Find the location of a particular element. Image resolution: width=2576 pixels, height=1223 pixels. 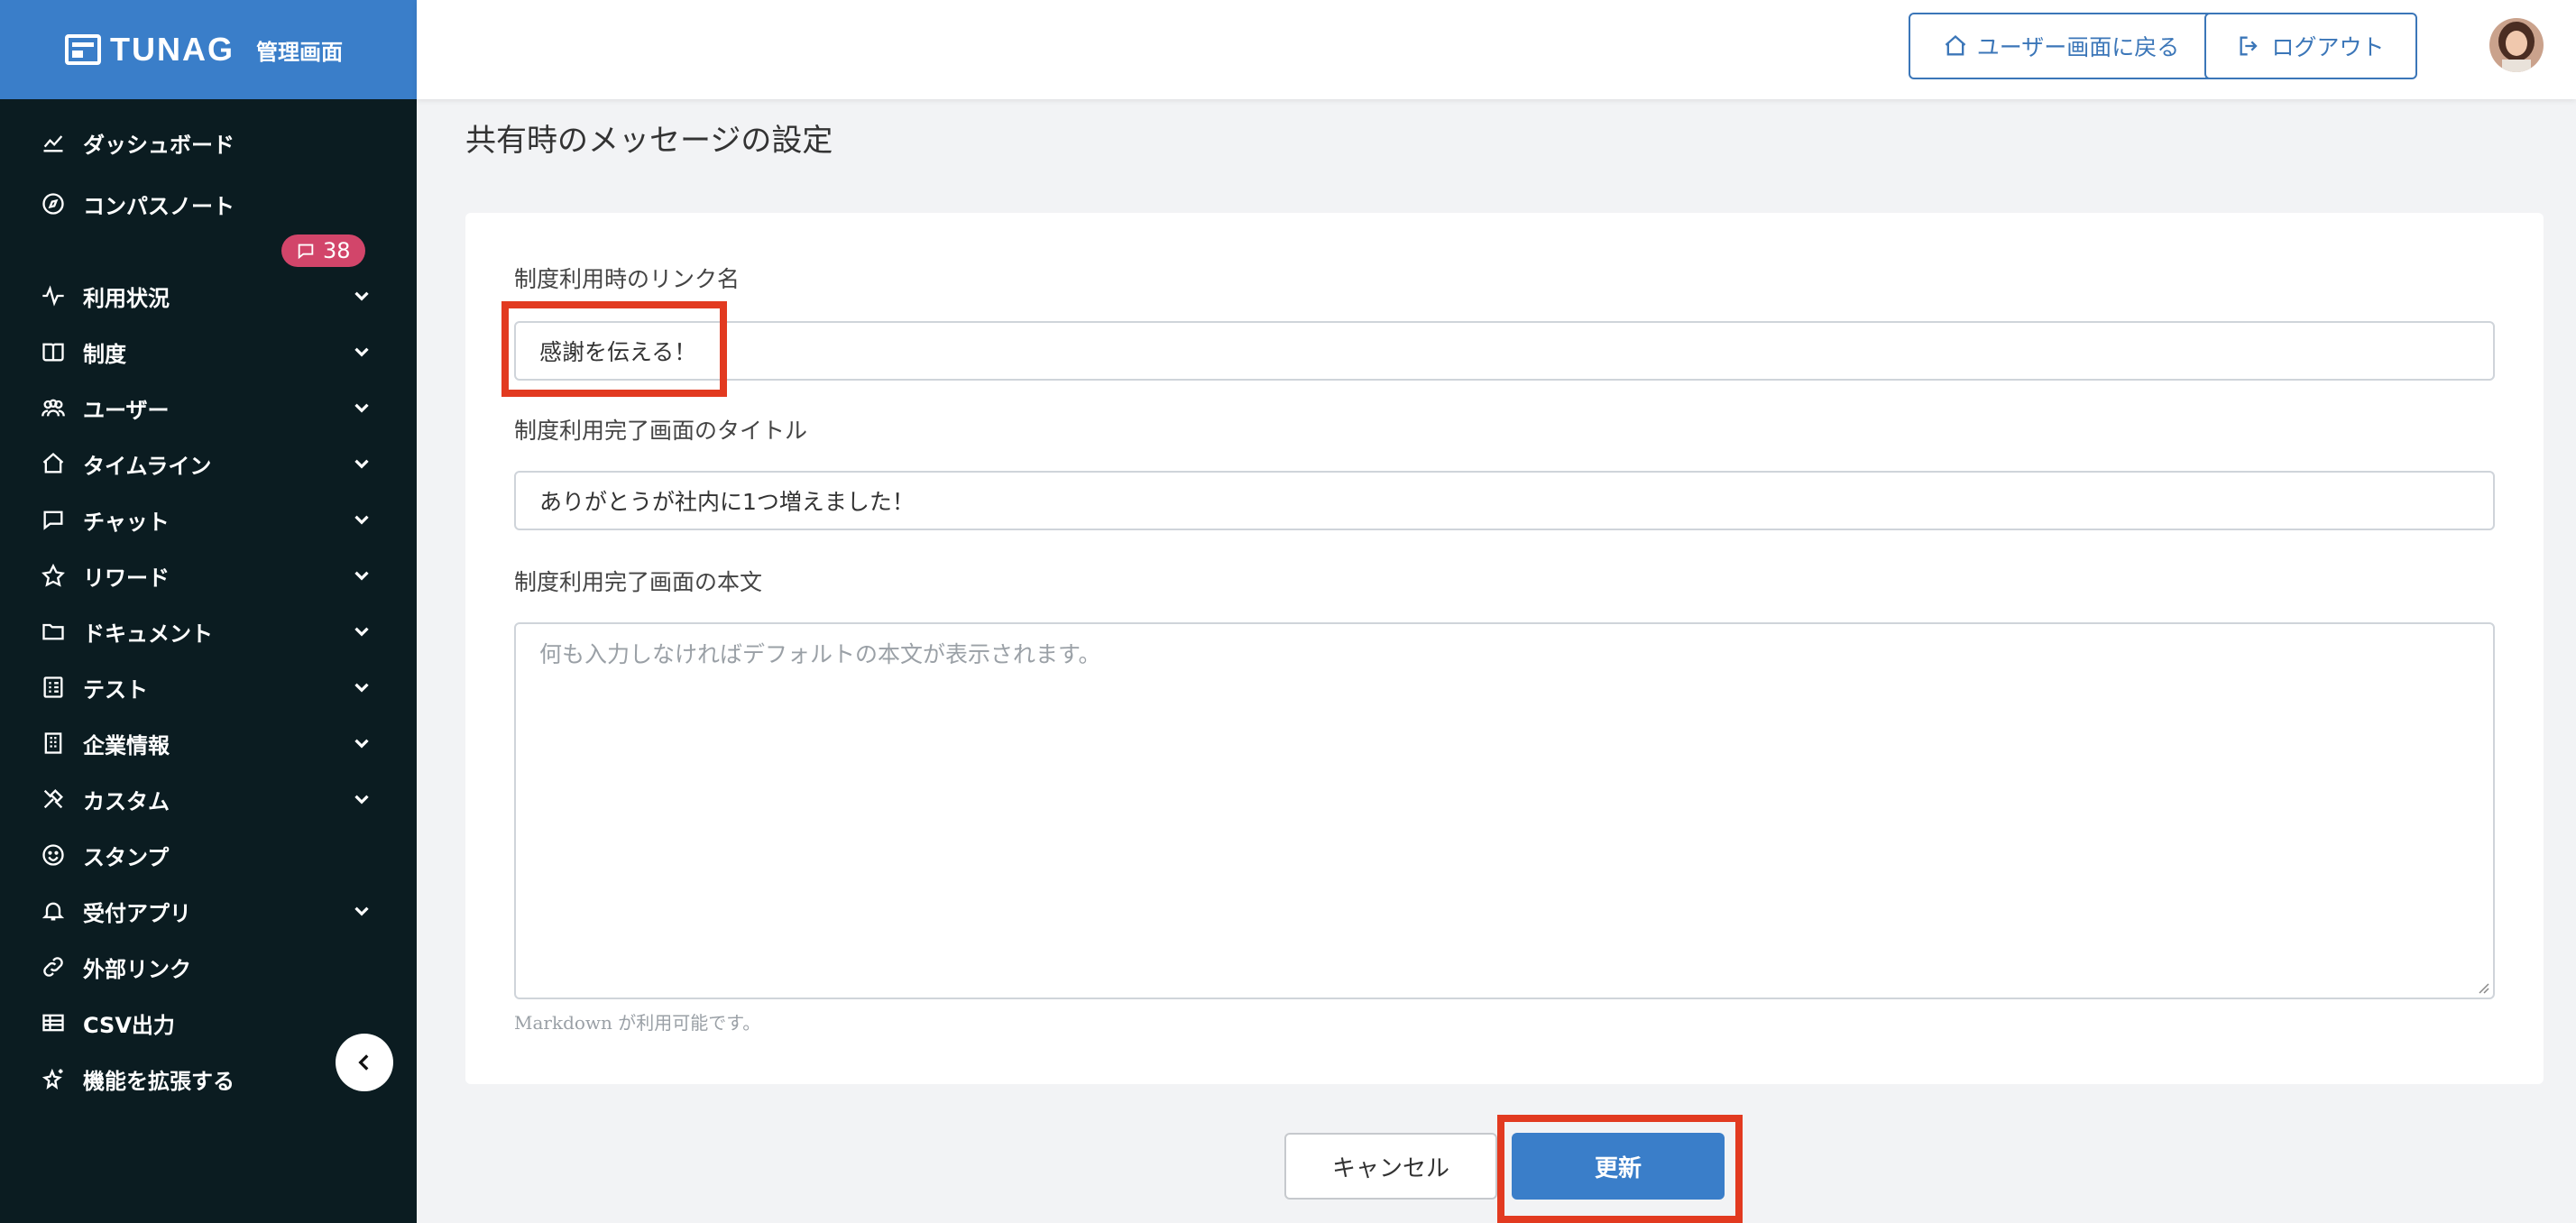

bell-icon is located at coordinates (54, 910).